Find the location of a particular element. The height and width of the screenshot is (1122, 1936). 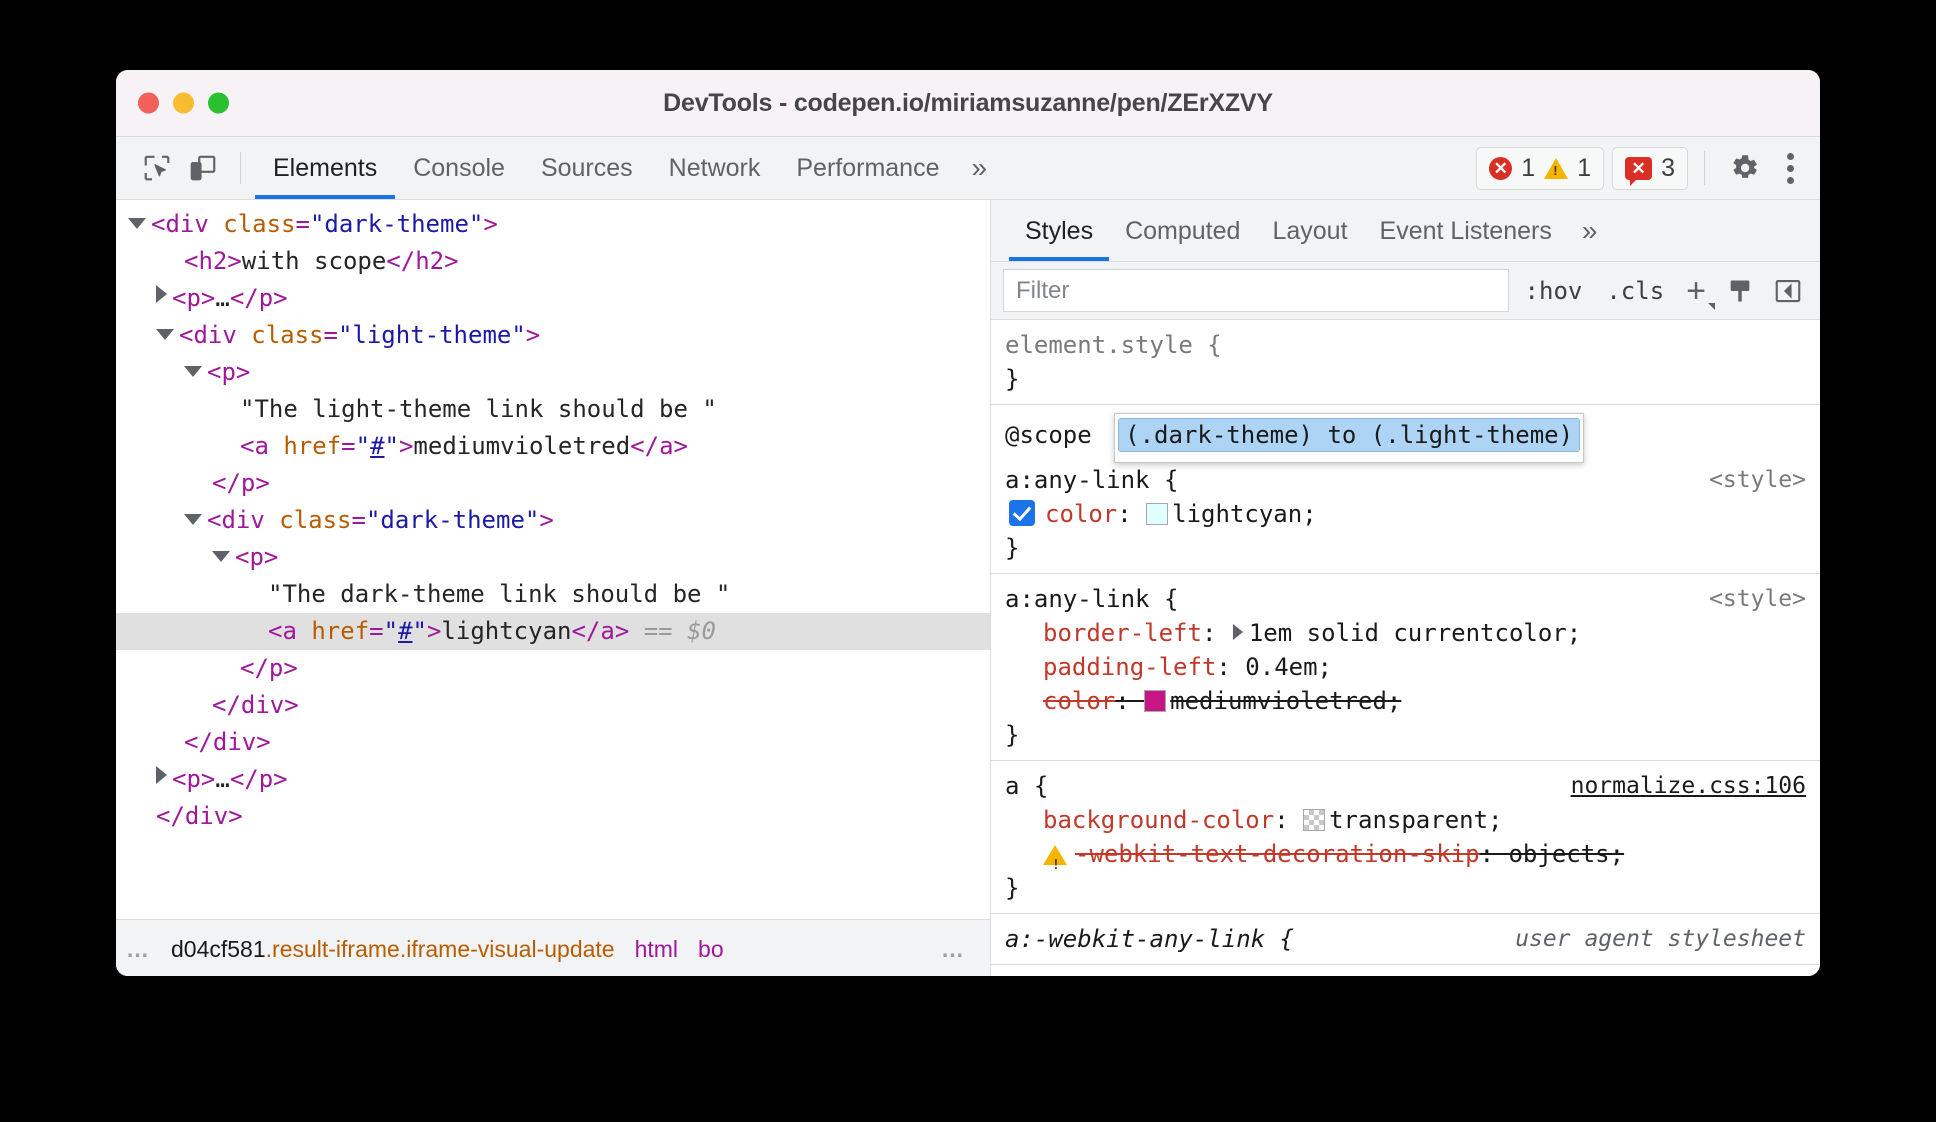

css-rule-source: normalize.css:106 is located at coordinates (1688, 786).